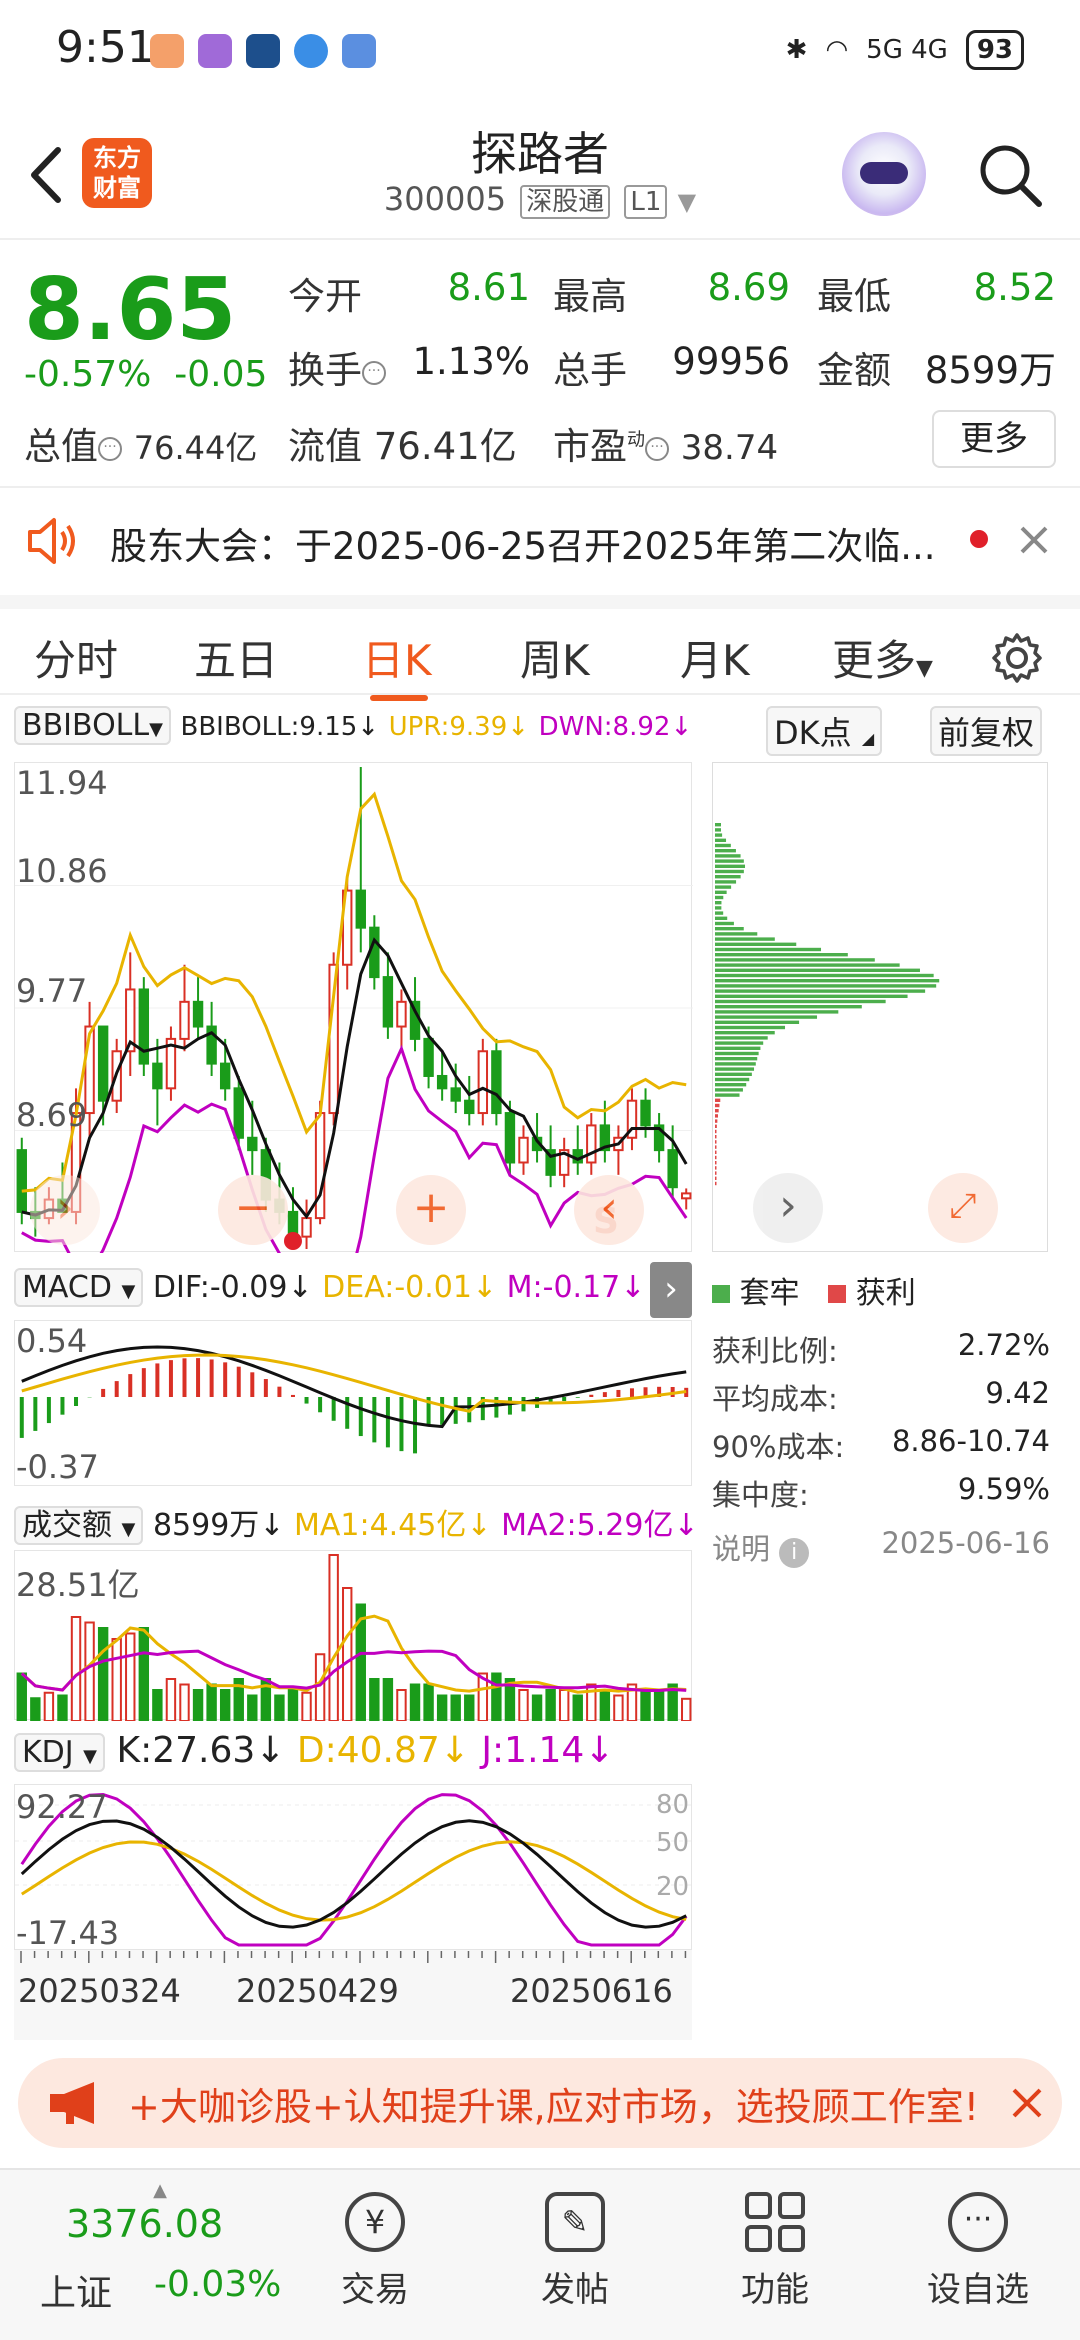 The height and width of the screenshot is (2340, 1080). What do you see at coordinates (325, 446) in the screenshot?
I see `float-label-text: 流值` at bounding box center [325, 446].